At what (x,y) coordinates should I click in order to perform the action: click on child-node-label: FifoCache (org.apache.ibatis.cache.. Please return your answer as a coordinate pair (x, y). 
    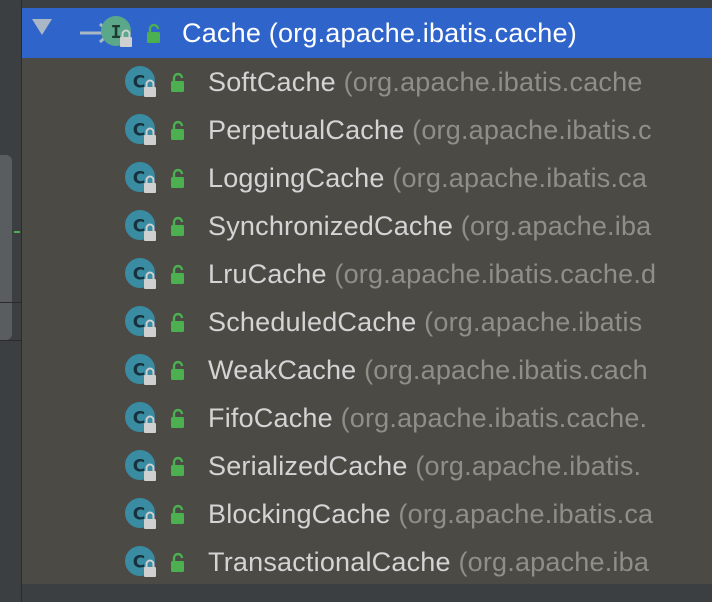
    Looking at the image, I should click on (427, 418).